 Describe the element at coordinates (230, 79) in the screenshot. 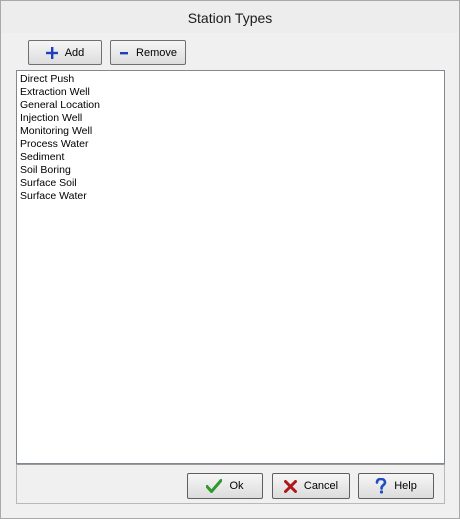

I see `list-item: Direct Push` at that location.